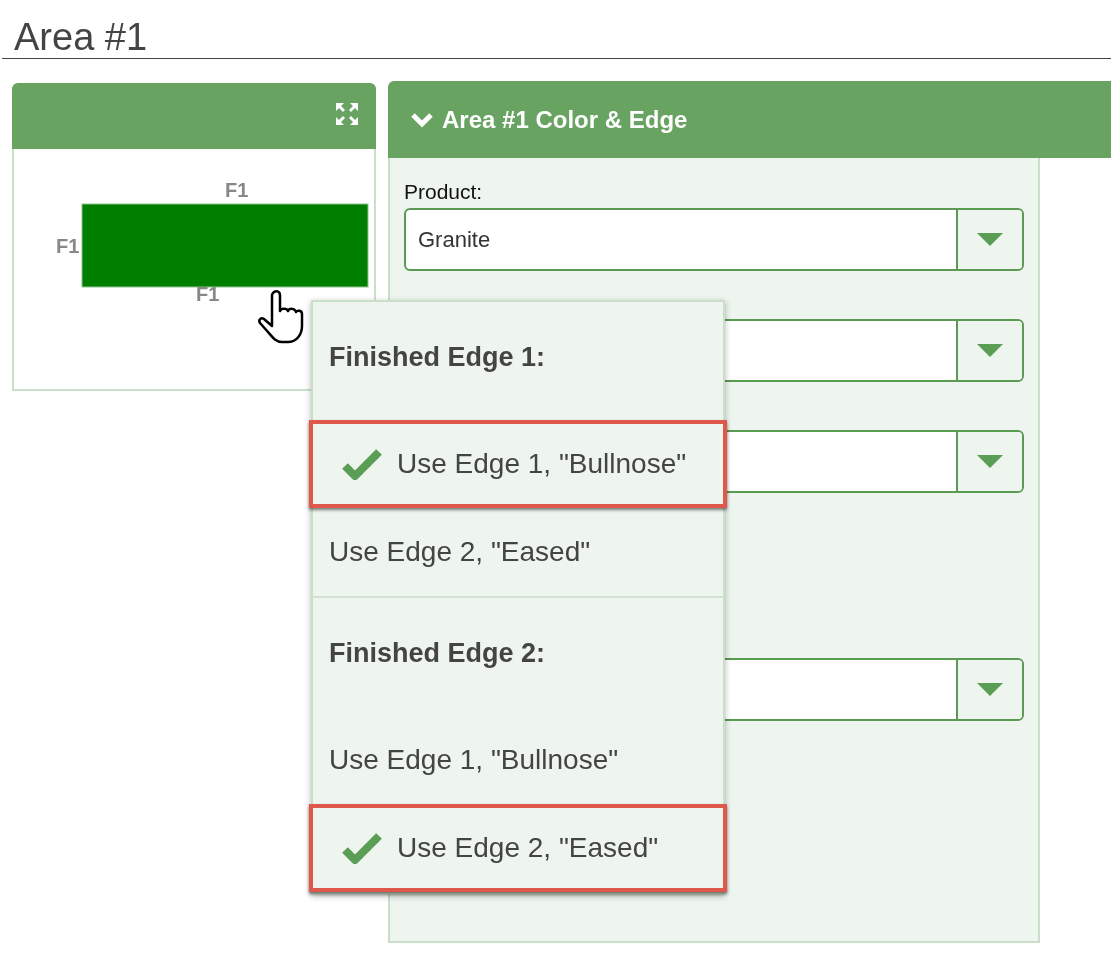 The image size is (1111, 967). I want to click on select-value: Granite, so click(454, 239).